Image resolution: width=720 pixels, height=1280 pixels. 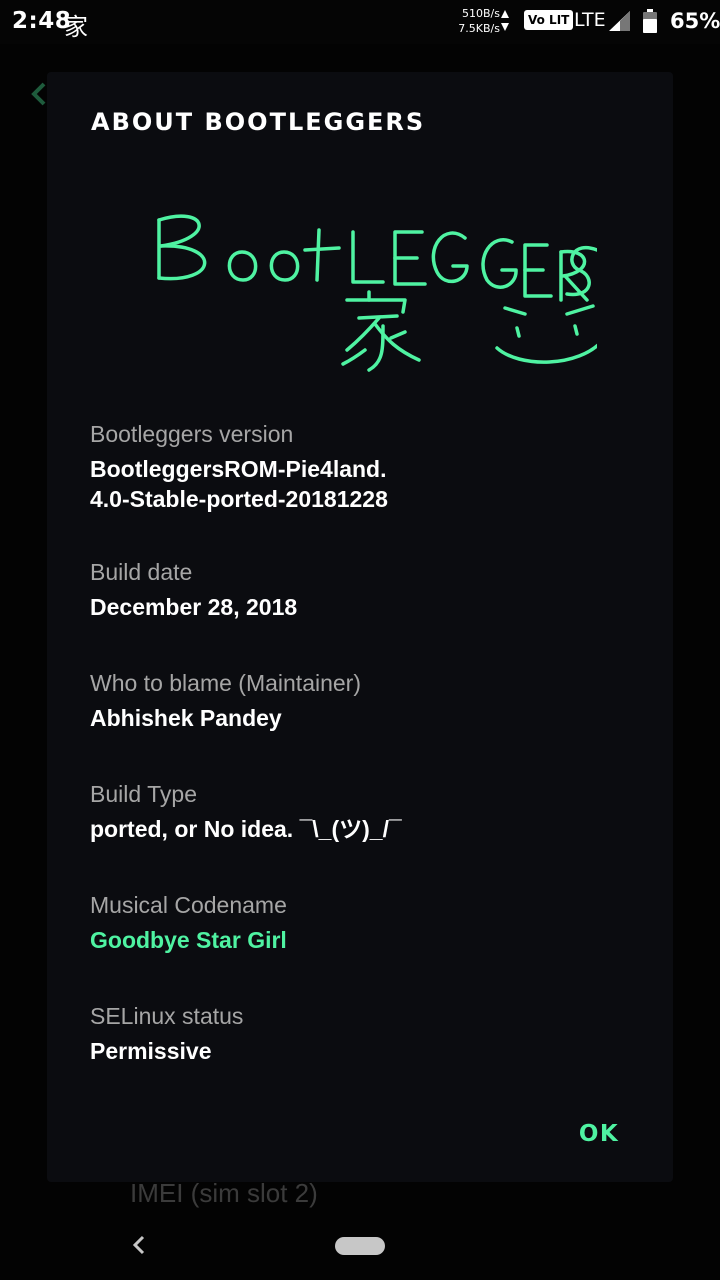 What do you see at coordinates (360, 1246) in the screenshot?
I see `nav-home-pill` at bounding box center [360, 1246].